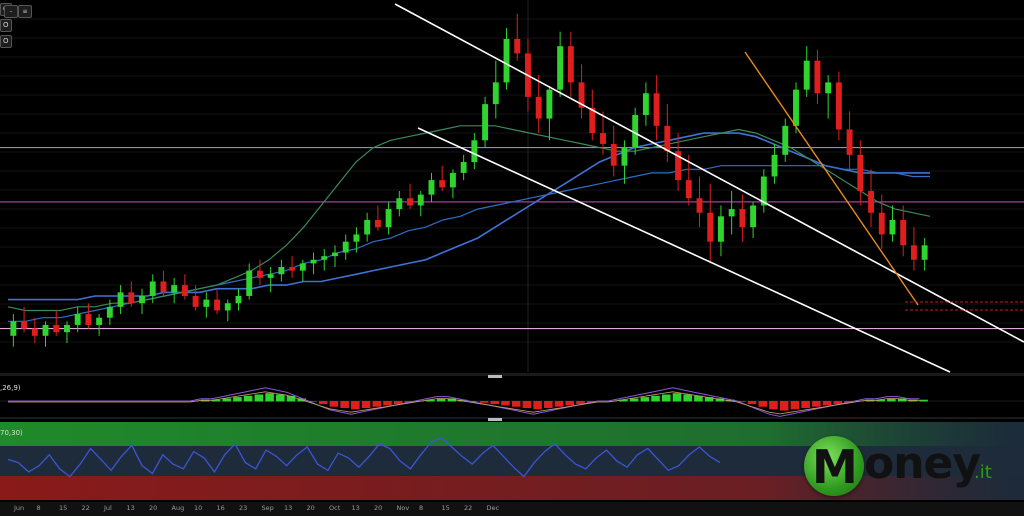 Image resolution: width=1024 pixels, height=516 pixels. What do you see at coordinates (108, 508) in the screenshot?
I see `x-tick-label: Jul` at bounding box center [108, 508].